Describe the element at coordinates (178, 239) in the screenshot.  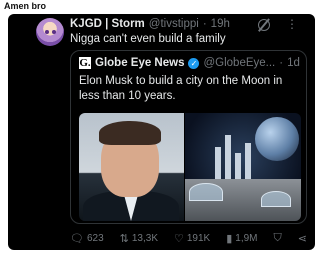
I see `like-icon: ♡` at that location.